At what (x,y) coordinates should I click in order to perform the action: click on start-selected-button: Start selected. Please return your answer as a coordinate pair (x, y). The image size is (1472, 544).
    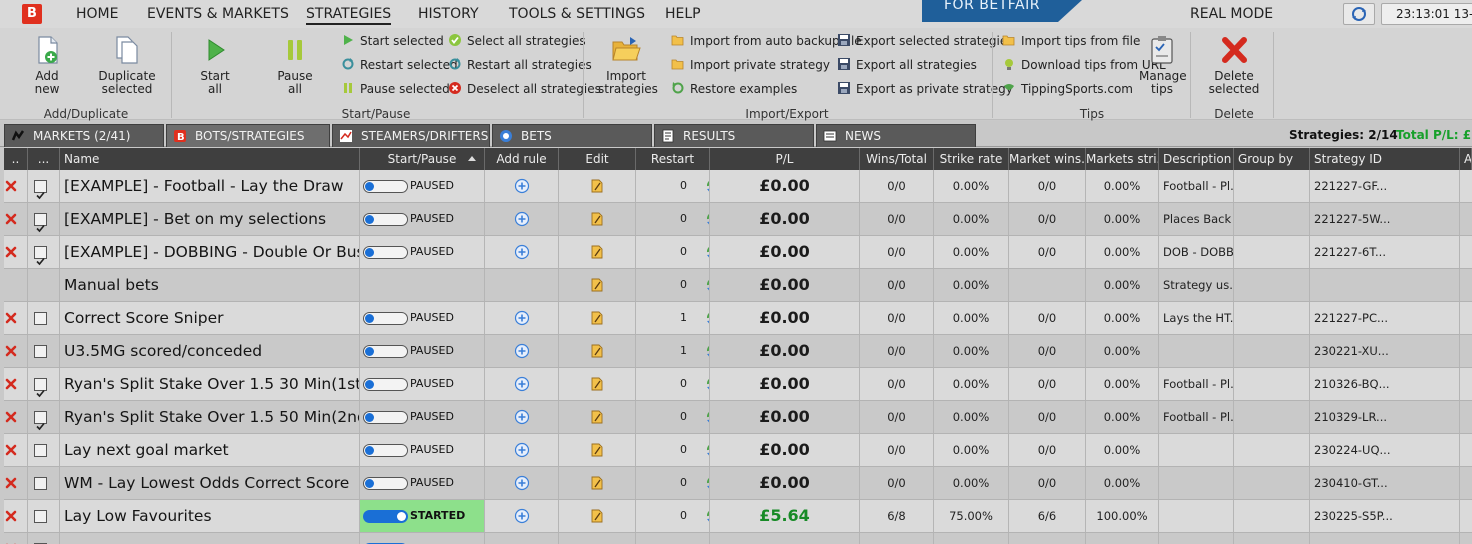
    Looking at the image, I should click on (392, 41).